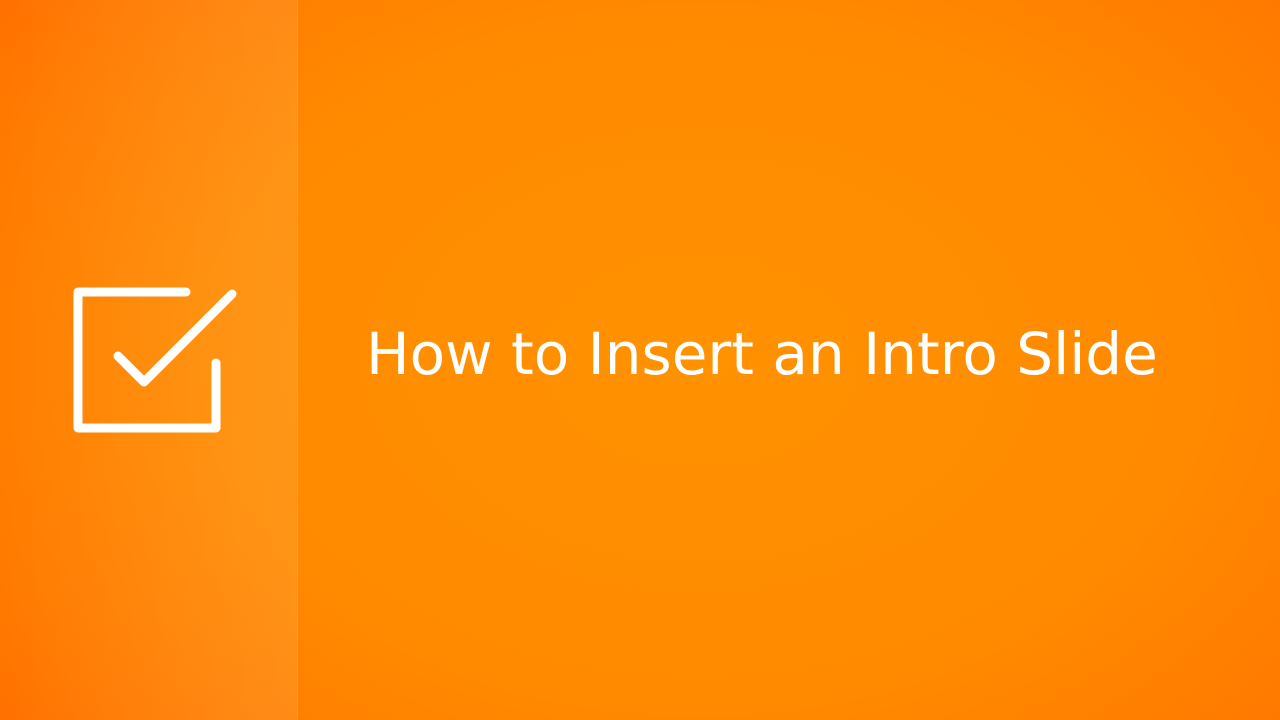  Describe the element at coordinates (155, 360) in the screenshot. I see `checkbox-checked-icon` at that location.